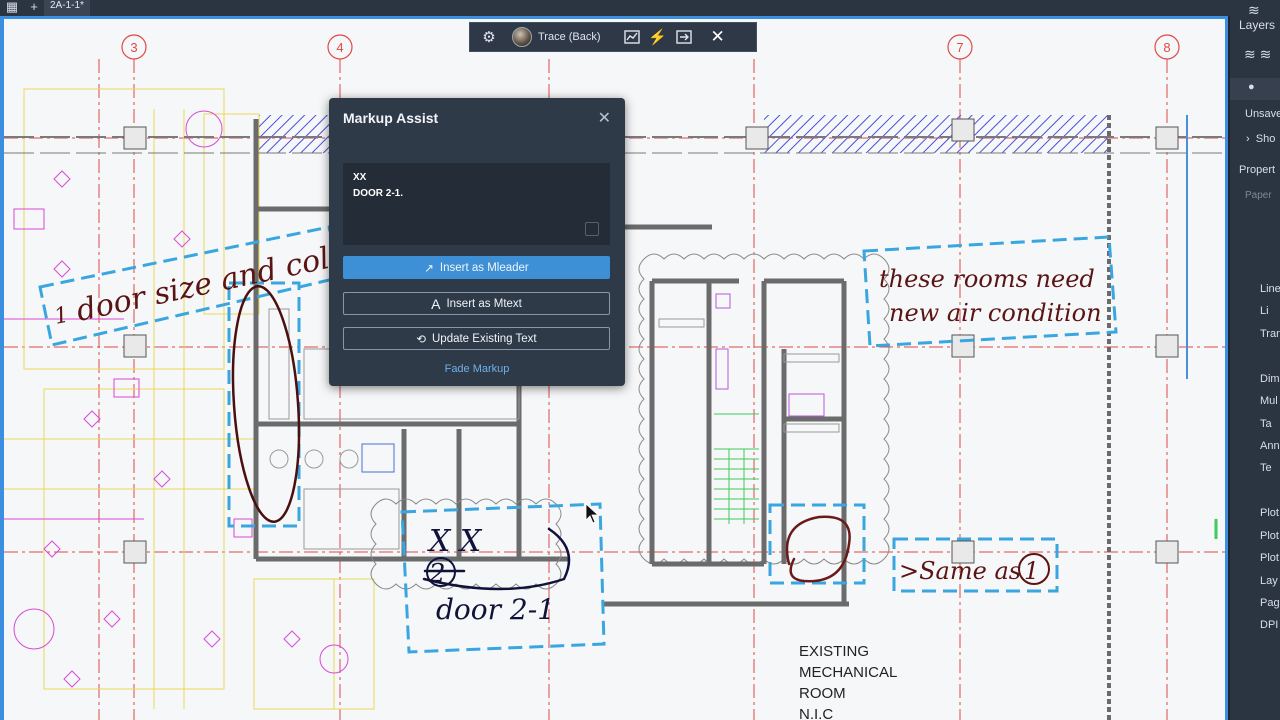  I want to click on mouse-cursor, so click(592, 513).